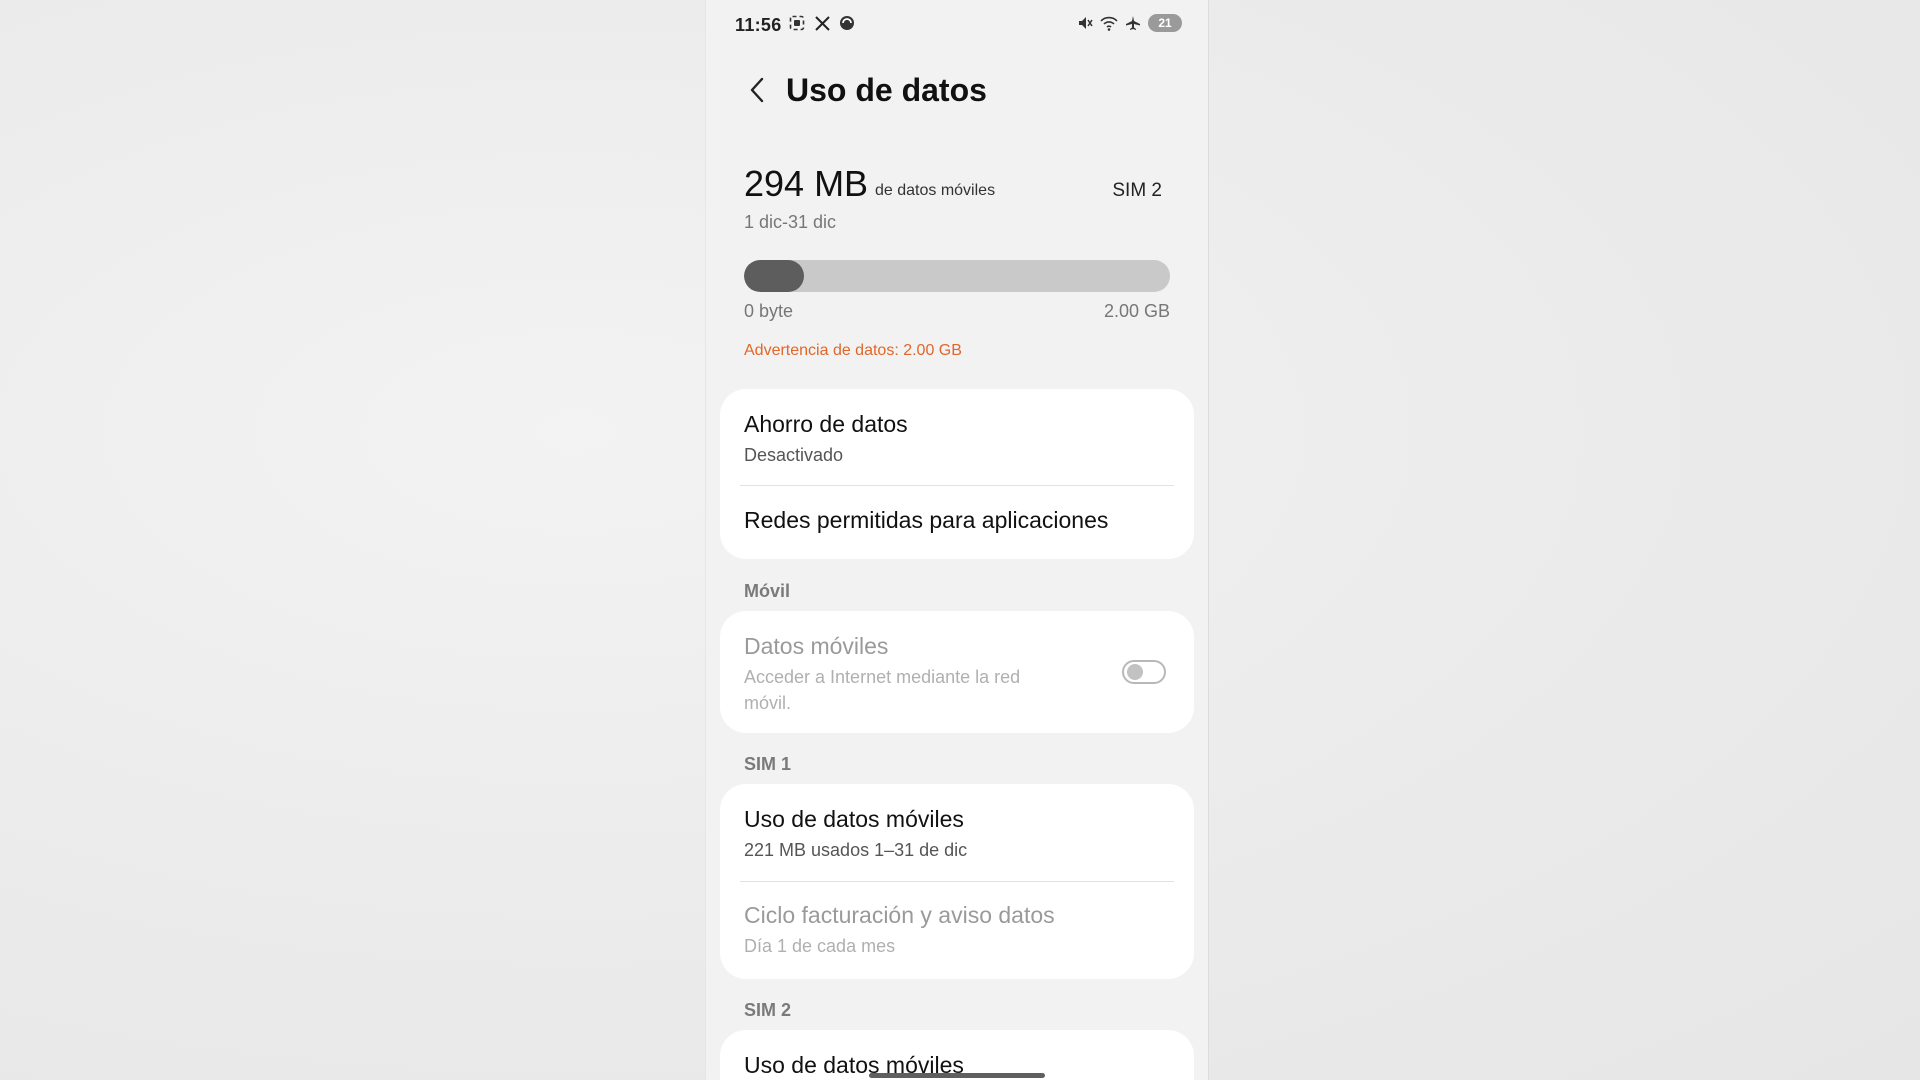 This screenshot has height=1080, width=1920. I want to click on data-saver-row: Ahorro de datos Desactivado, so click(957, 437).